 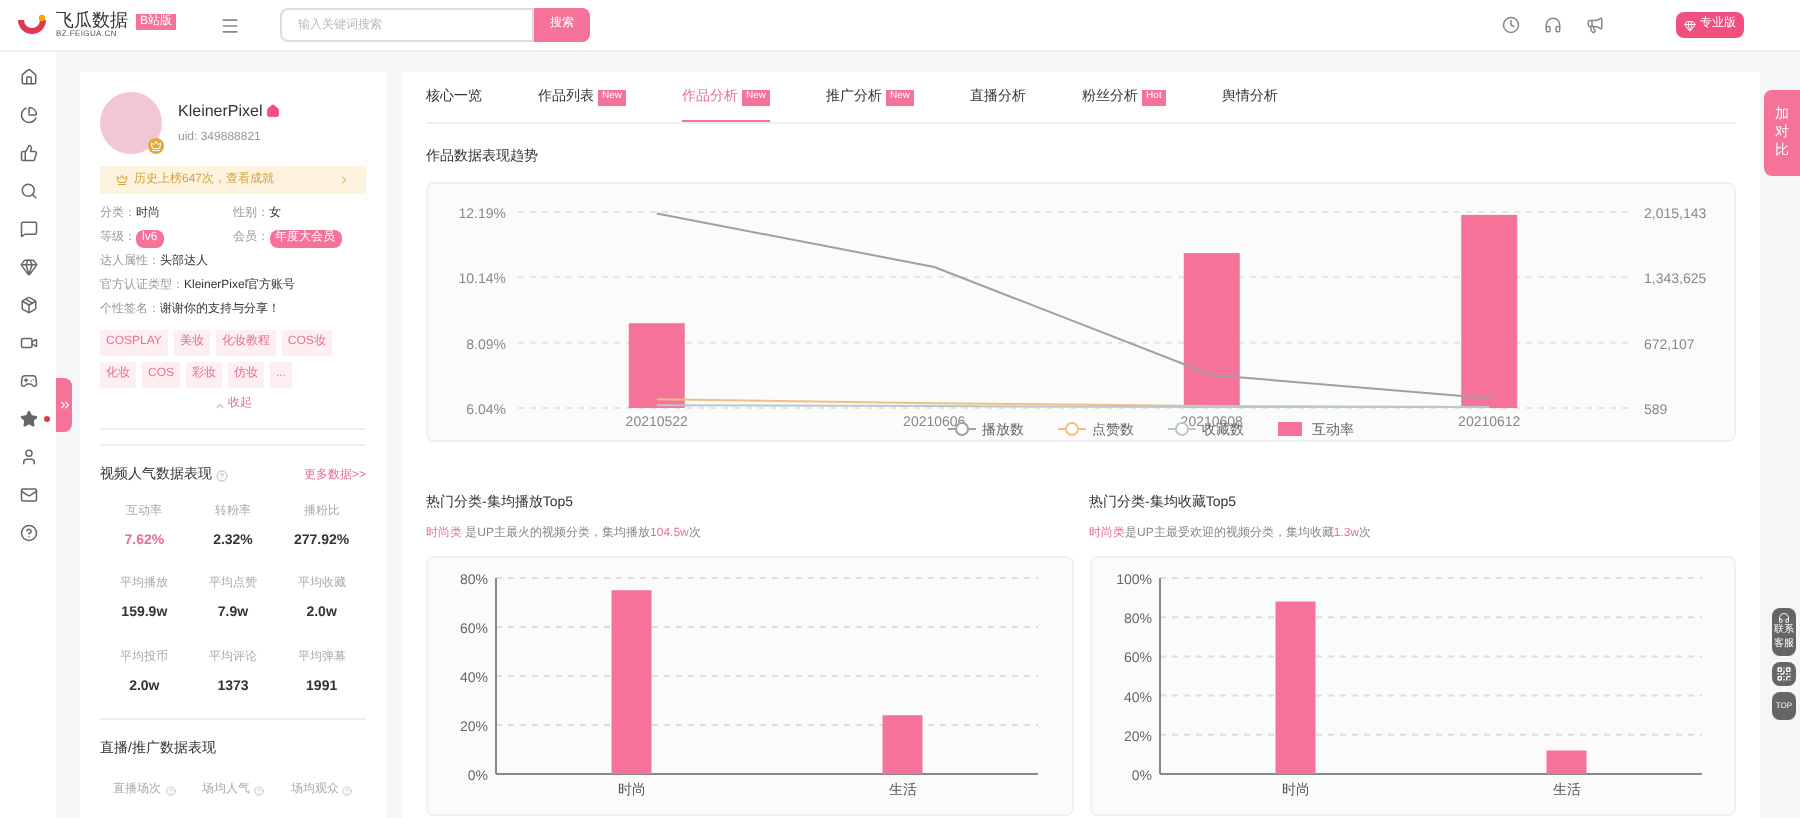 I want to click on thumbs-up-icon, so click(x=28, y=153).